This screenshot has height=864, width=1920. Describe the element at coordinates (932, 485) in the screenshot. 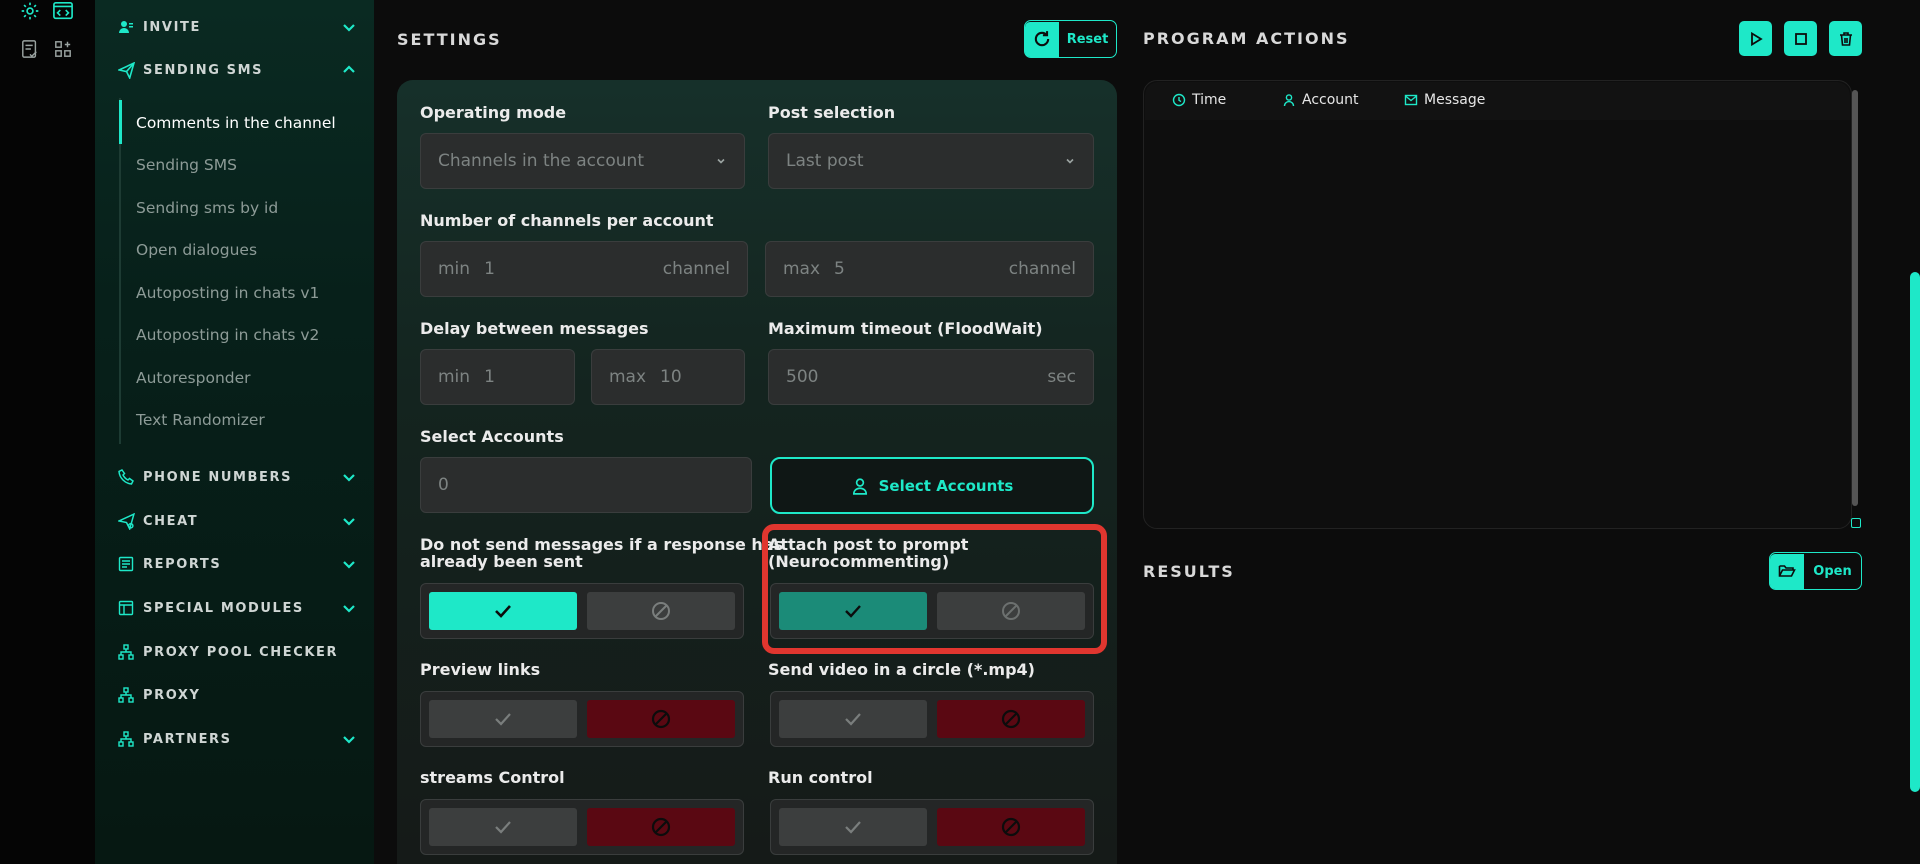

I see `select-accounts-button: Select Accounts` at that location.